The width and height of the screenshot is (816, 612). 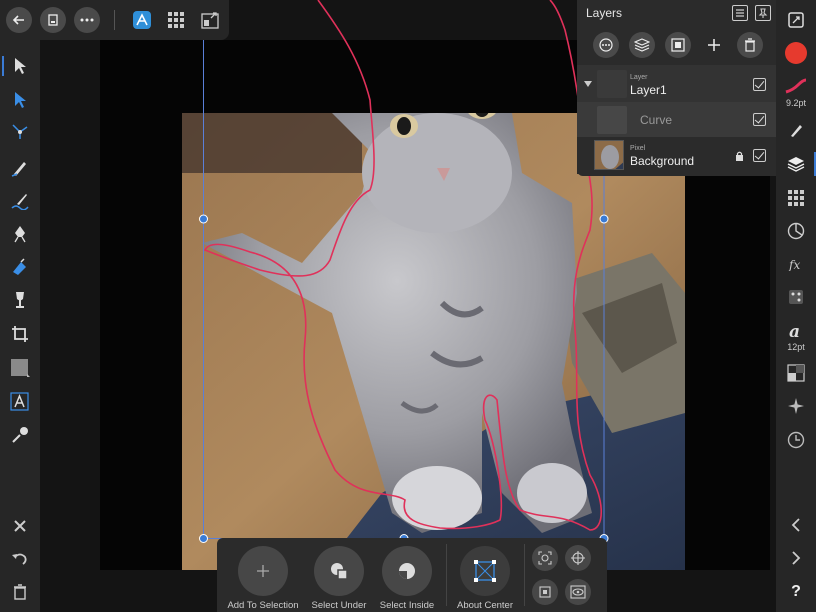 What do you see at coordinates (648, 90) in the screenshot?
I see `layer-name: Layer1` at bounding box center [648, 90].